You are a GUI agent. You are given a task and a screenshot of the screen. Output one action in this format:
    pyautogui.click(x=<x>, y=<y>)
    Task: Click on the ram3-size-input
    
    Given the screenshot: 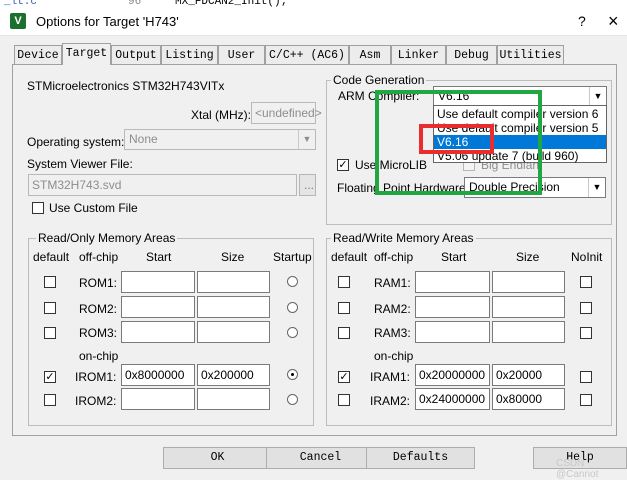 What is the action you would take?
    pyautogui.click(x=528, y=332)
    